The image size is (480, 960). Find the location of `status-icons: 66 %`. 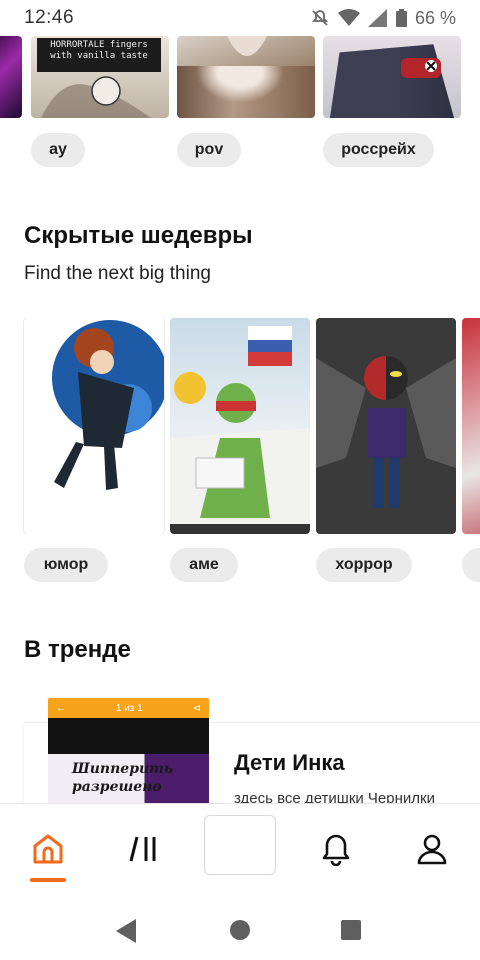

status-icons: 66 % is located at coordinates (383, 18).